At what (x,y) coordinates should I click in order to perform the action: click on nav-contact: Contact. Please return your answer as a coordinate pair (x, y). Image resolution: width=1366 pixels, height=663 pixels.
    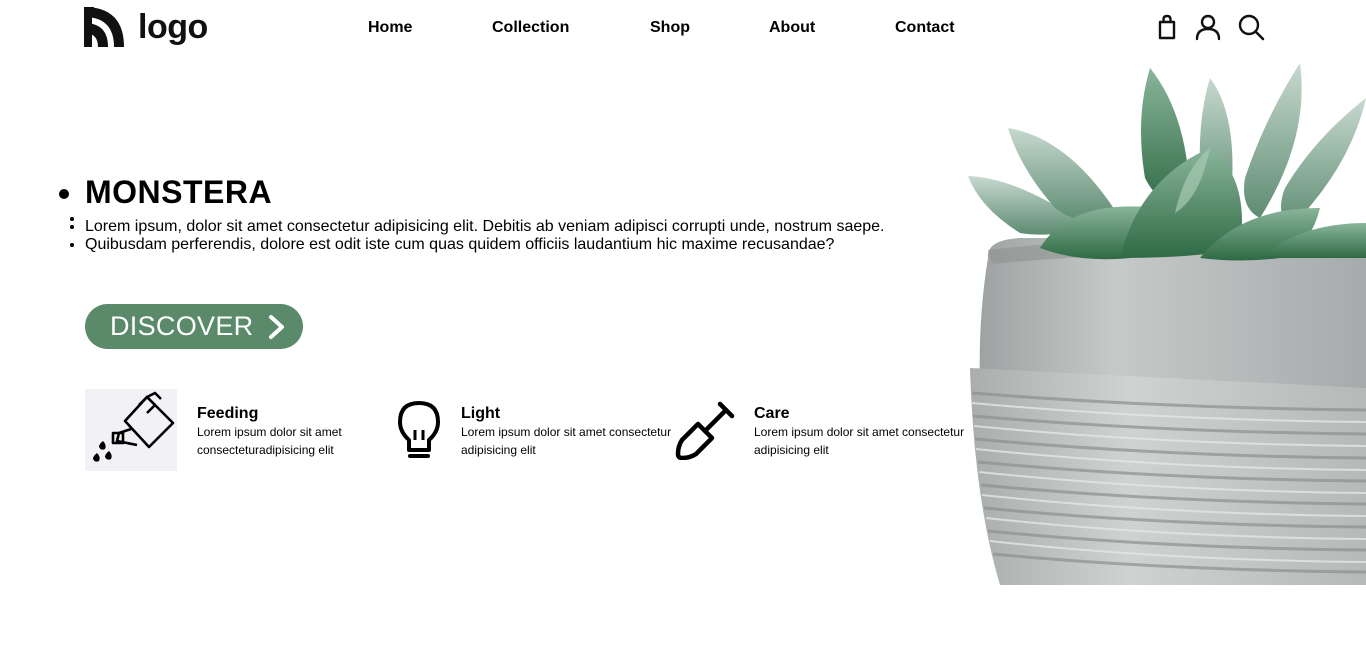
    Looking at the image, I should click on (925, 28).